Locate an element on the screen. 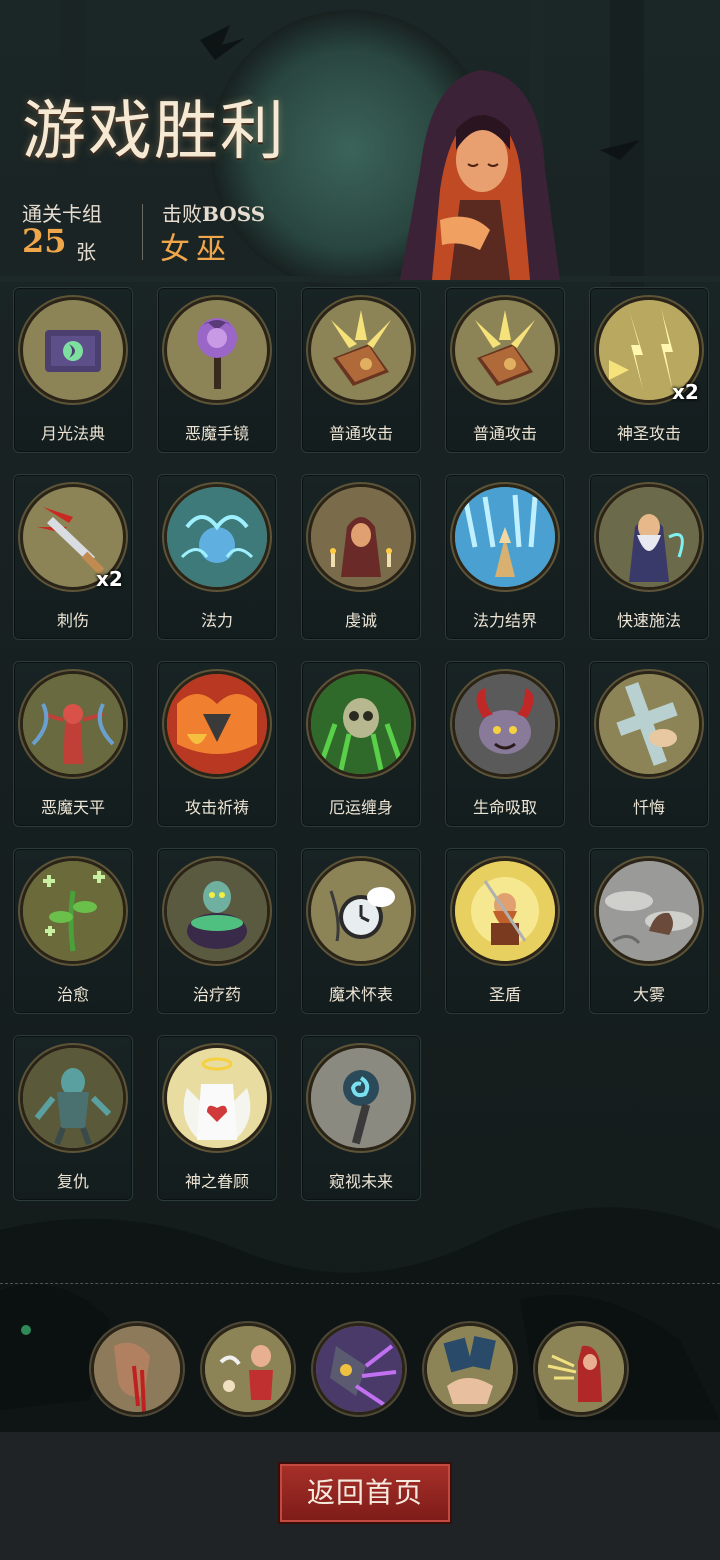 Image resolution: width=720 pixels, height=1560 pixels. card-name: 忏悔 is located at coordinates (648, 807).